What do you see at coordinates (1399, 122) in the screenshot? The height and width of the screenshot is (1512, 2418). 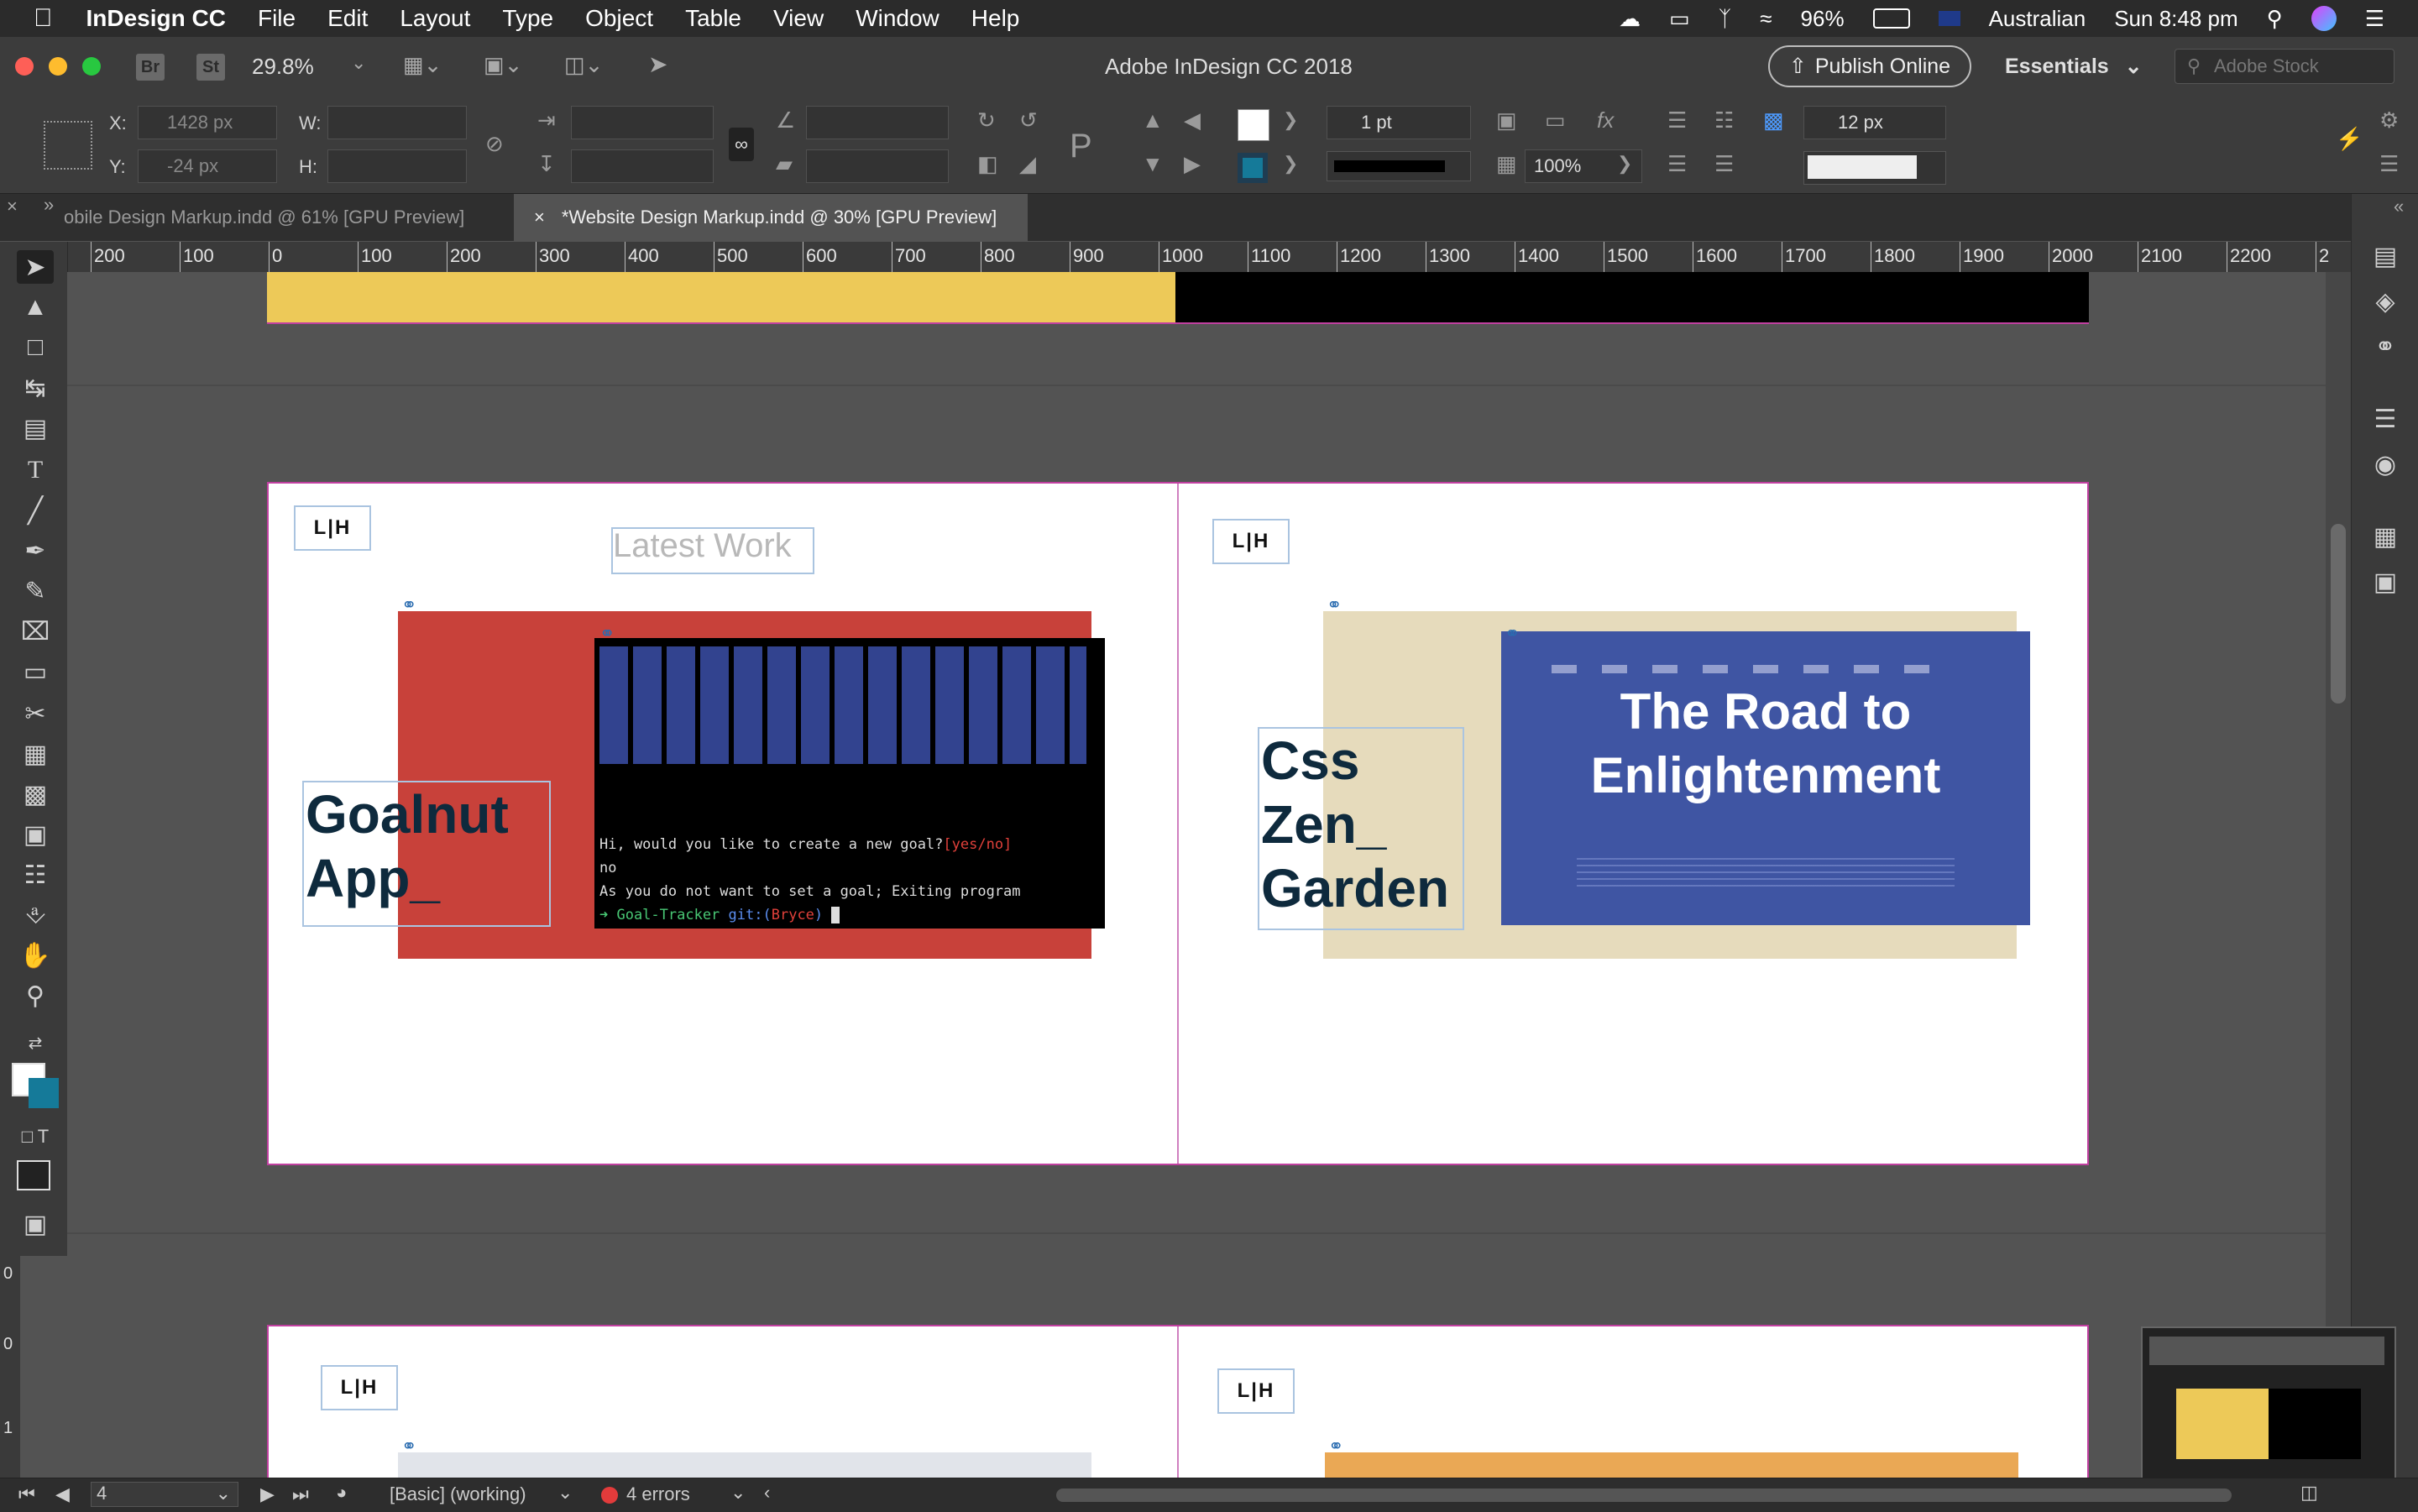 I see `stroke-weight-field: 1 pt` at bounding box center [1399, 122].